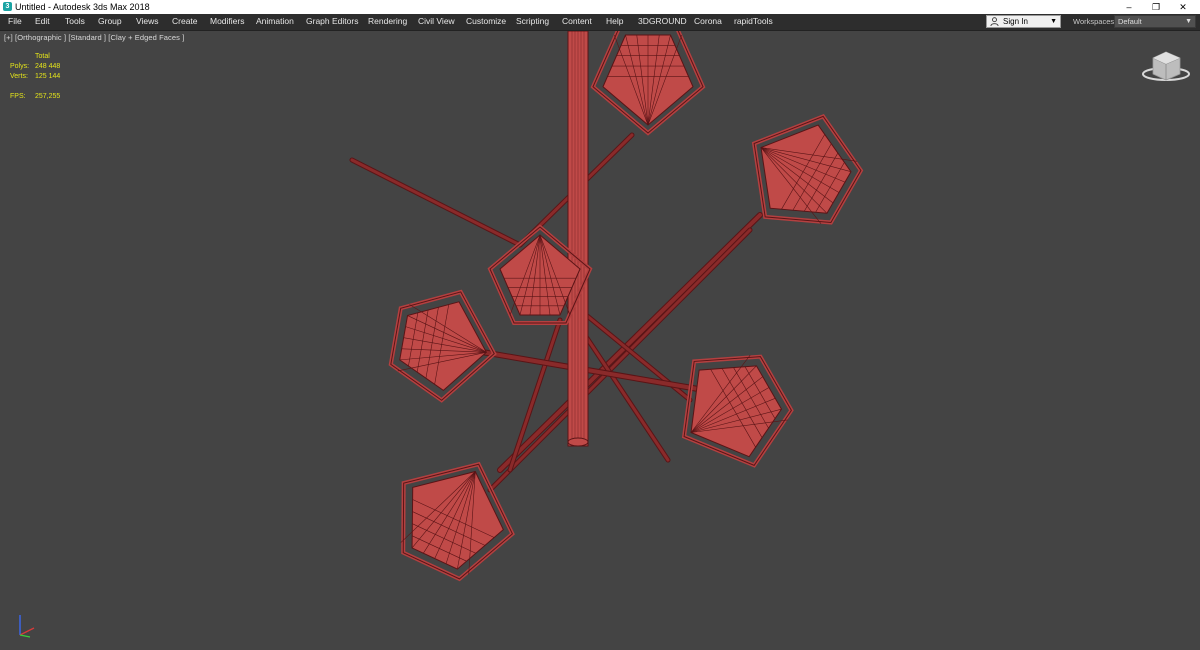  I want to click on menu-customize: Customize, so click(486, 22).